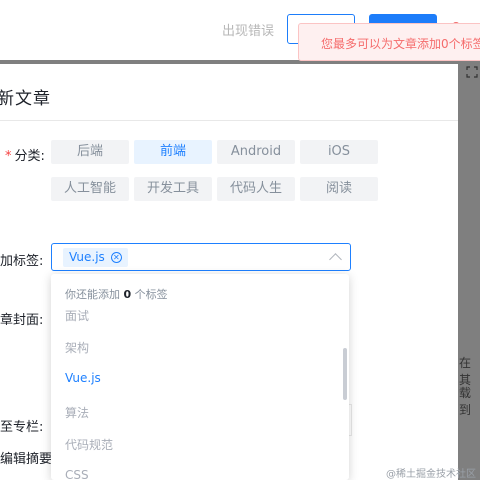  Describe the element at coordinates (465, 401) in the screenshot. I see `side-text: 载到` at that location.